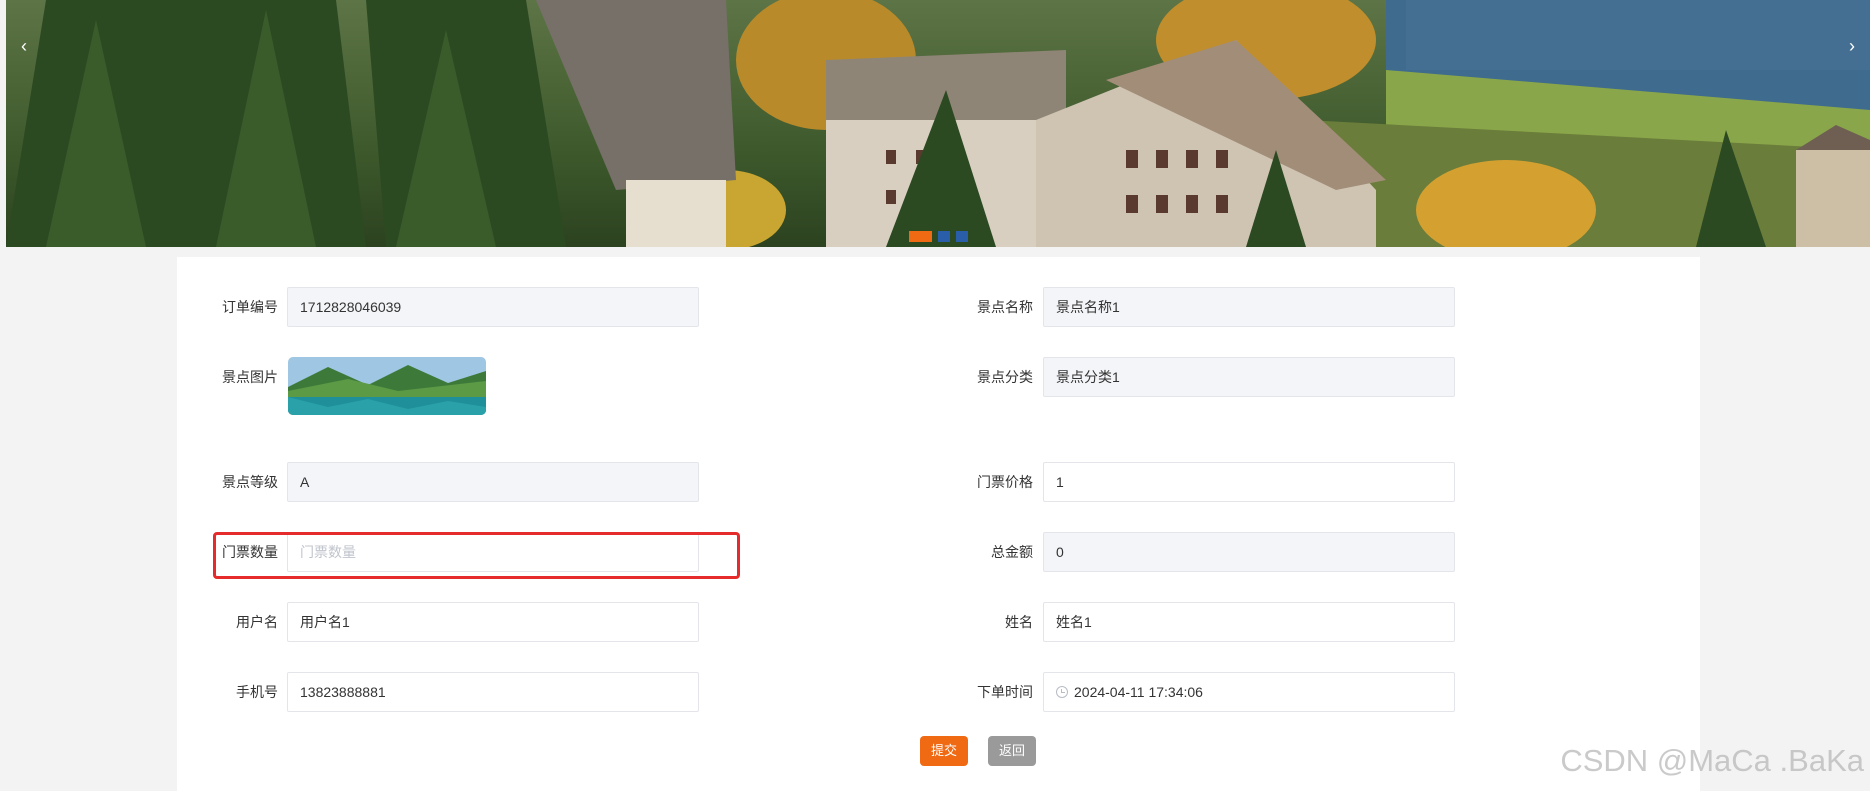 This screenshot has width=1870, height=791. What do you see at coordinates (1138, 692) in the screenshot?
I see `order-time-value: 2024-04-11 17:34:06` at bounding box center [1138, 692].